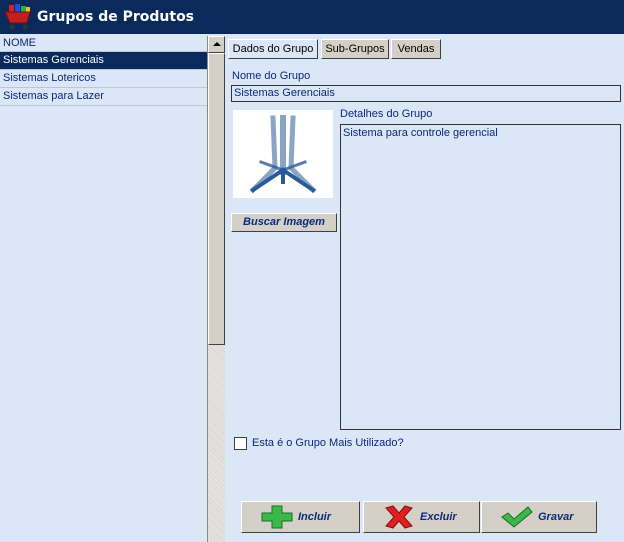 The height and width of the screenshot is (542, 624). I want to click on incluir-label: Incluir, so click(315, 517).